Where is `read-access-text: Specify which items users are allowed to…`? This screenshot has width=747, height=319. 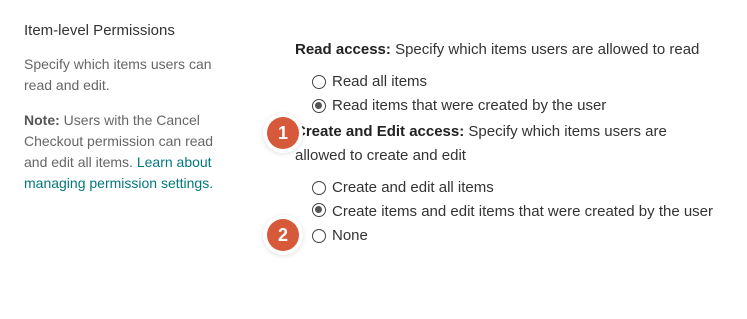
read-access-text: Specify which items users are allowed to… is located at coordinates (545, 49).